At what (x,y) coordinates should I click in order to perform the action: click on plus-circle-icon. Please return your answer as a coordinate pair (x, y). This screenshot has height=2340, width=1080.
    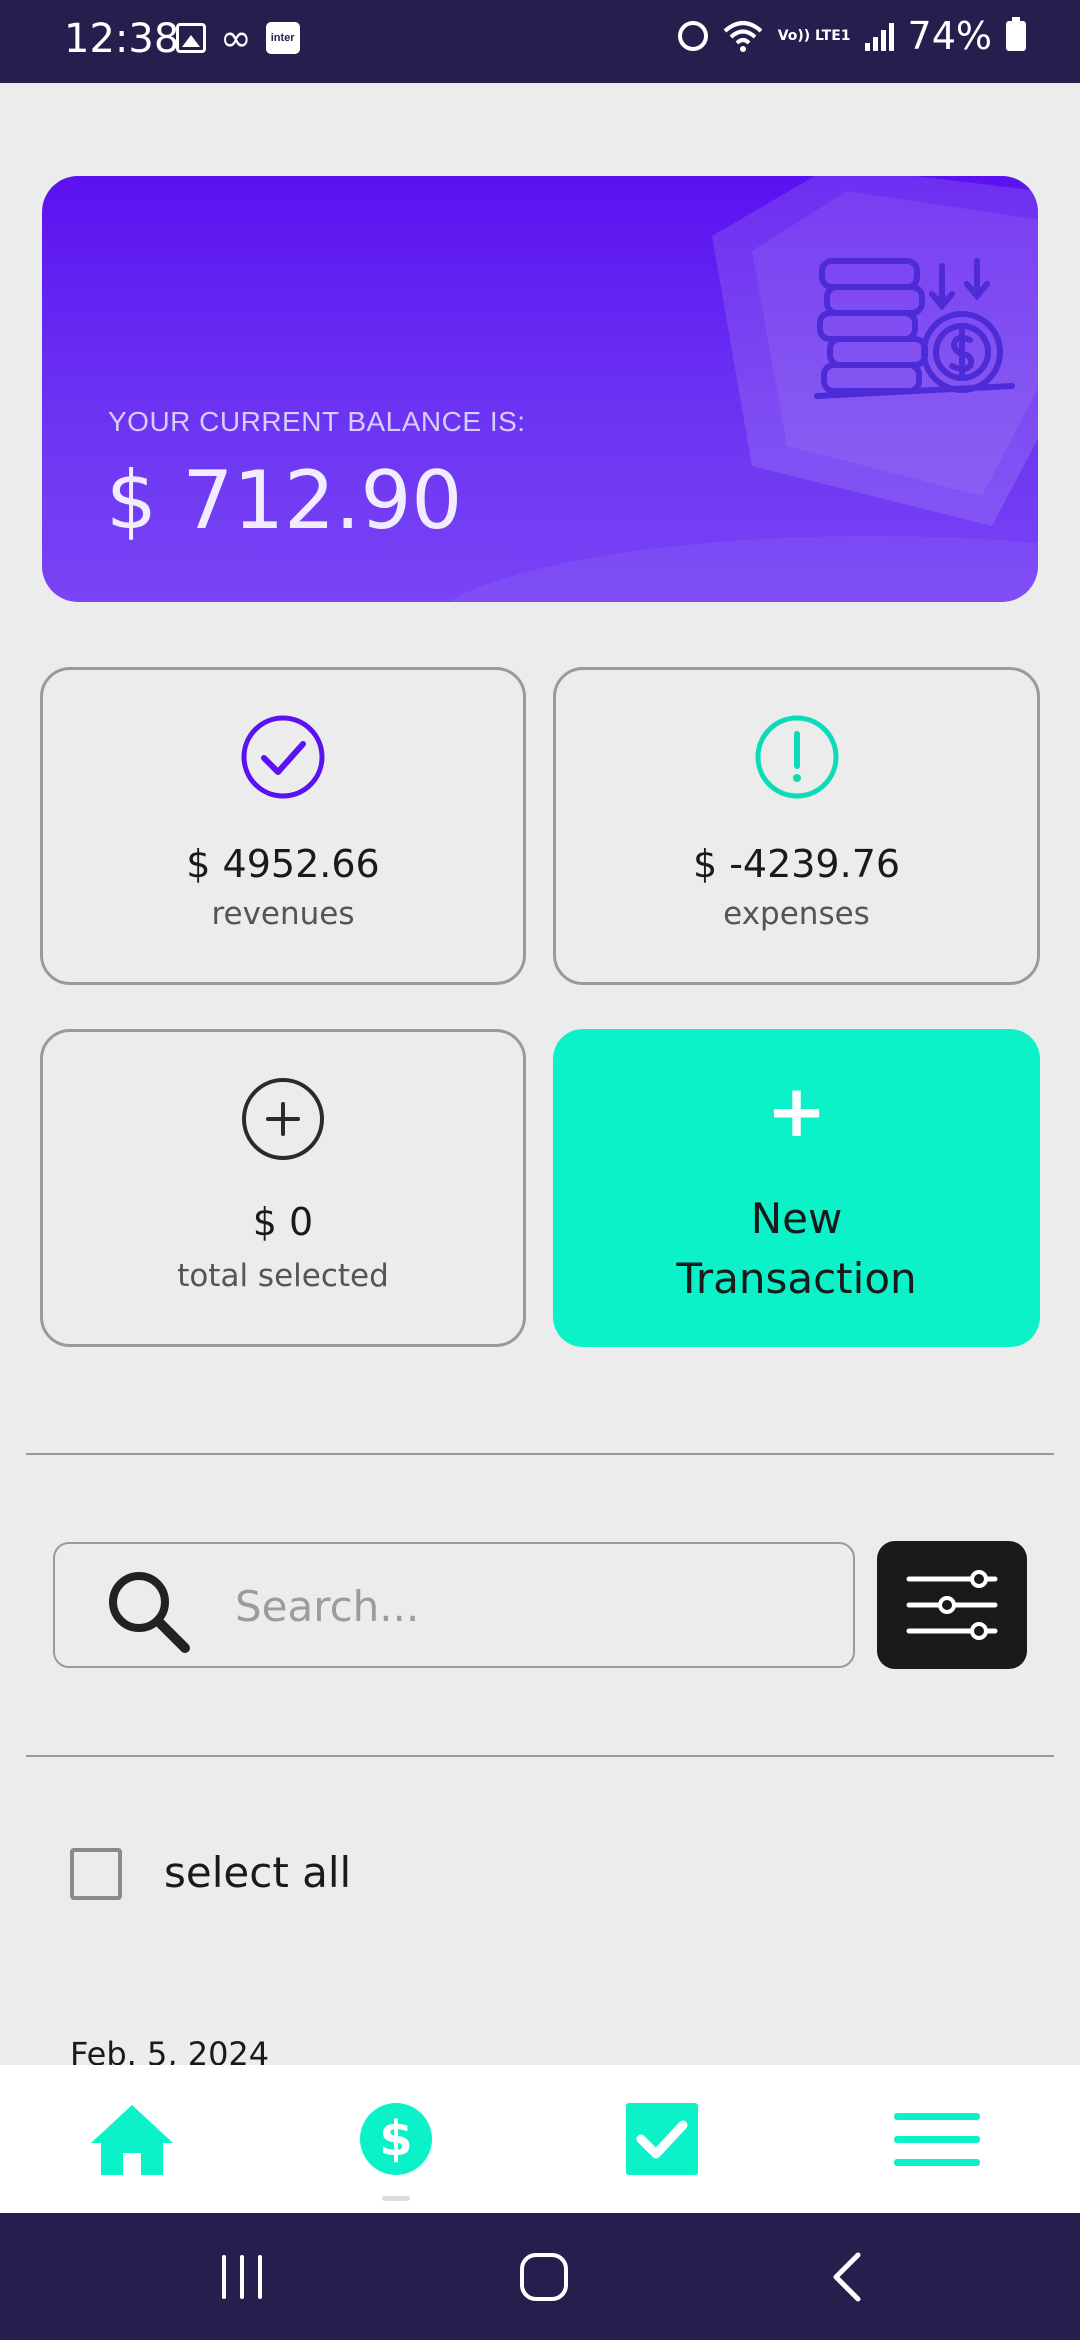
    Looking at the image, I should click on (283, 1119).